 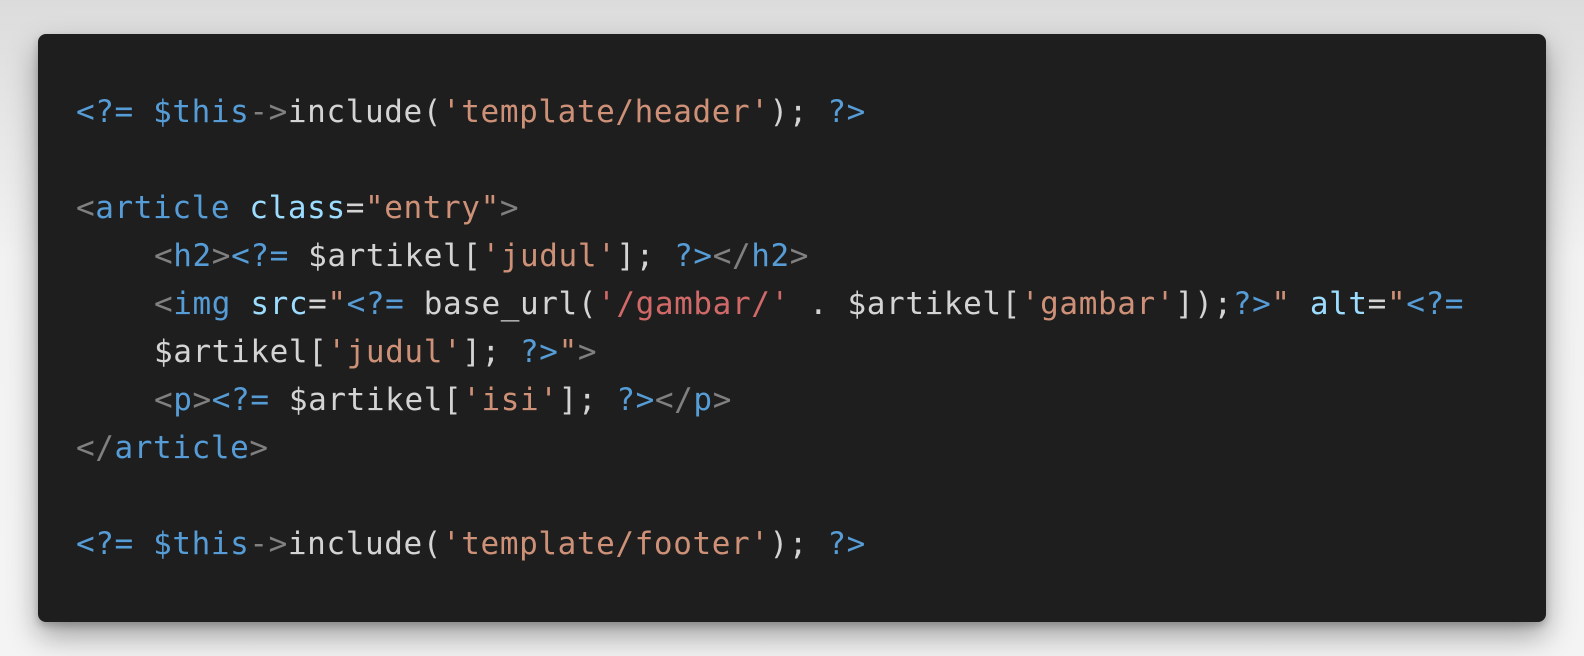 What do you see at coordinates (1098, 304) in the screenshot?
I see `code-token: 'gambar'` at bounding box center [1098, 304].